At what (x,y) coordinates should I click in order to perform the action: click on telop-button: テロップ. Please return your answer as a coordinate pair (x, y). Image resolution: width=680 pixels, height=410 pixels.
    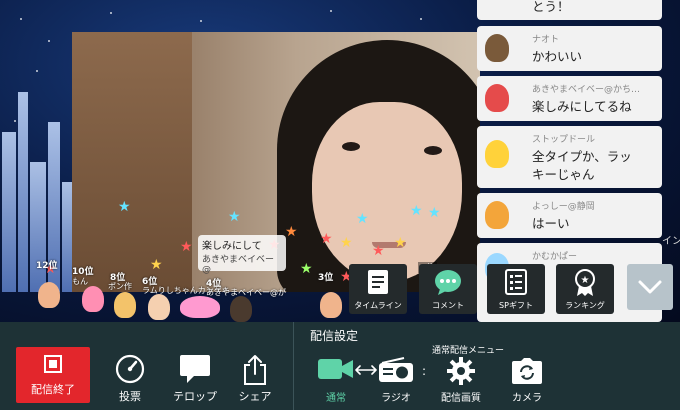
    Looking at the image, I should click on (195, 378).